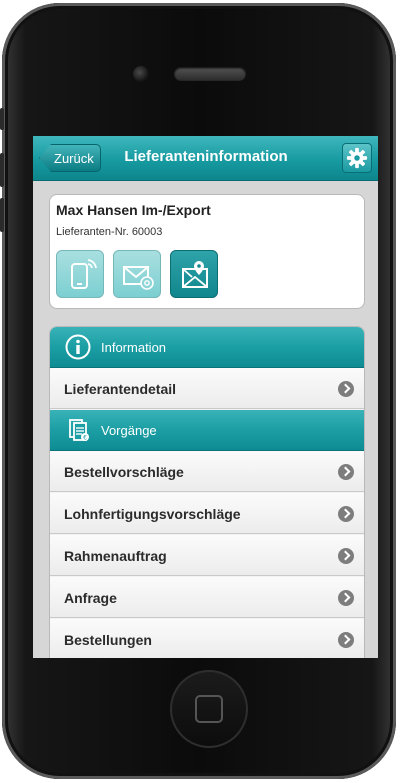  I want to click on gear-icon, so click(357, 158).